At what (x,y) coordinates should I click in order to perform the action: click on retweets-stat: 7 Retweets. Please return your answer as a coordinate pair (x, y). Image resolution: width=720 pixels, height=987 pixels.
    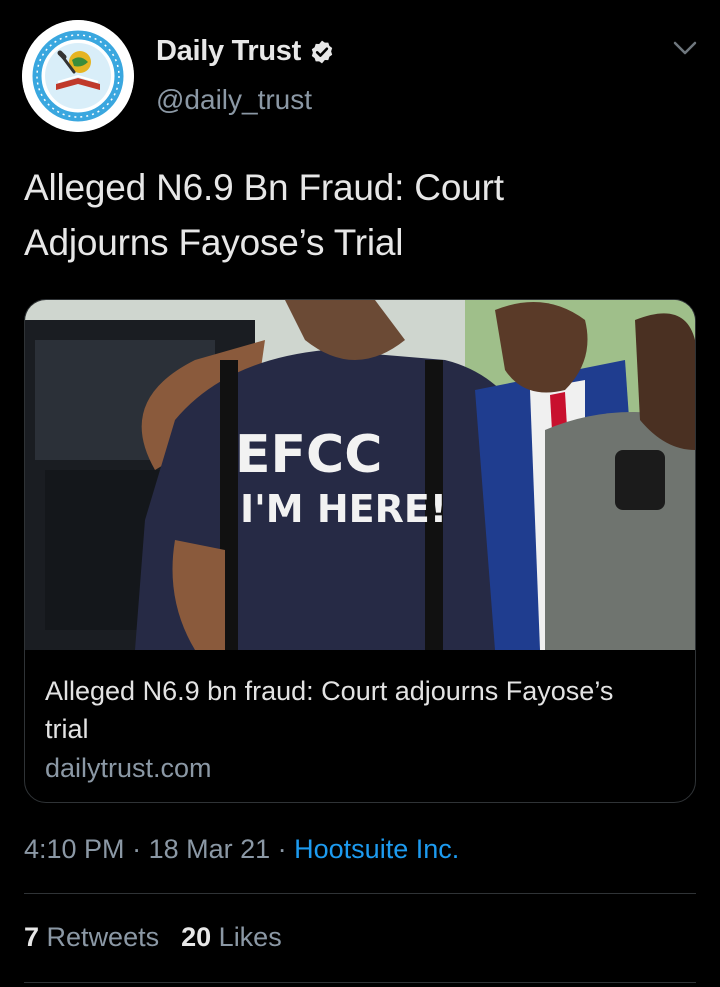
    Looking at the image, I should click on (91, 937).